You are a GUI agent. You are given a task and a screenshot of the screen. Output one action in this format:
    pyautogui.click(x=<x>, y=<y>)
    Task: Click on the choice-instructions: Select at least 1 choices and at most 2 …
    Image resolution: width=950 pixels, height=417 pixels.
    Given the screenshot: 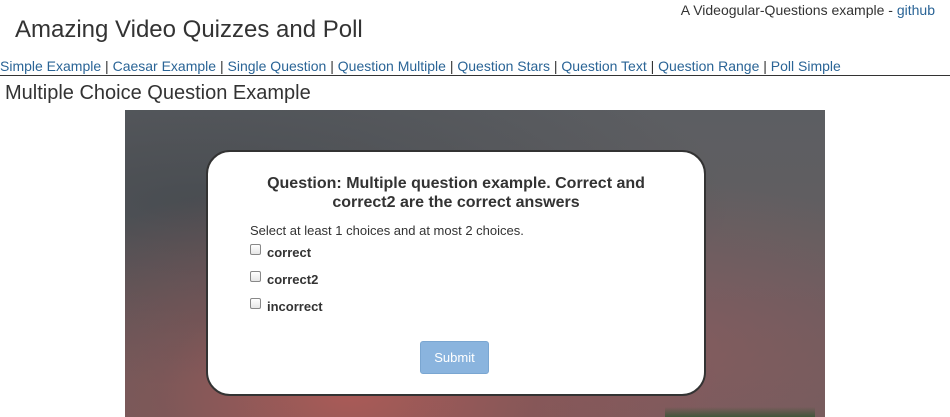 What is the action you would take?
    pyautogui.click(x=387, y=230)
    